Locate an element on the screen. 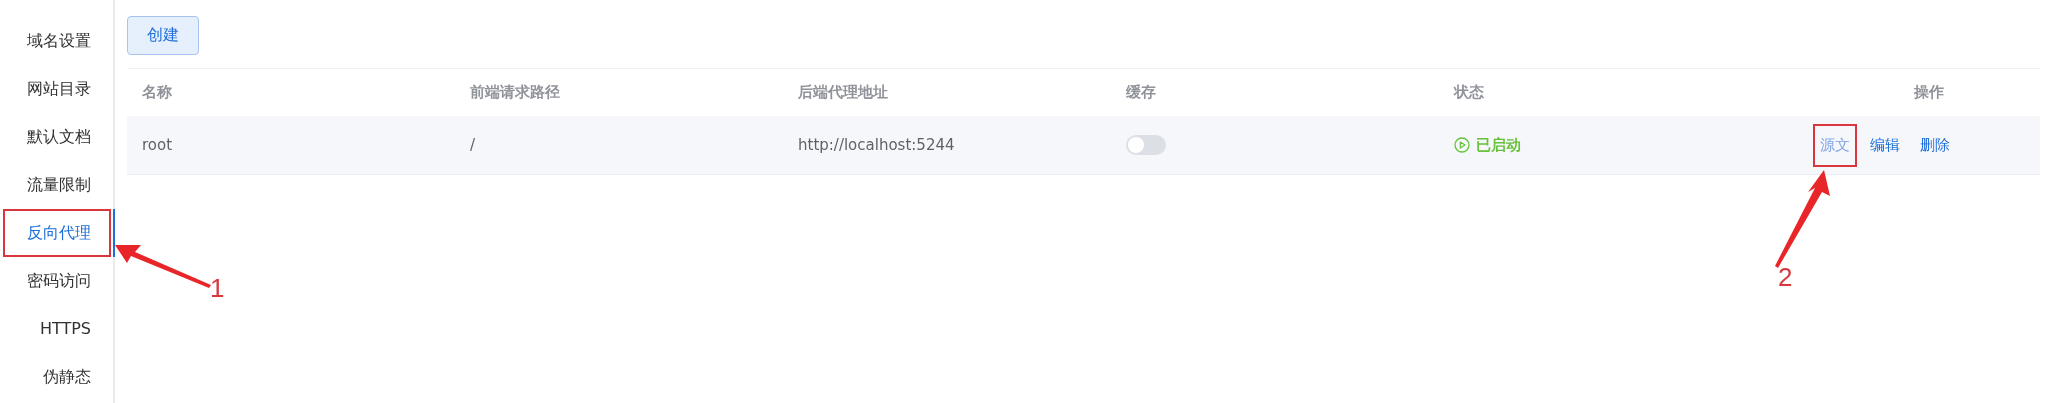 This screenshot has height=403, width=2048. sidebar-item: 网站目录 is located at coordinates (56, 89).